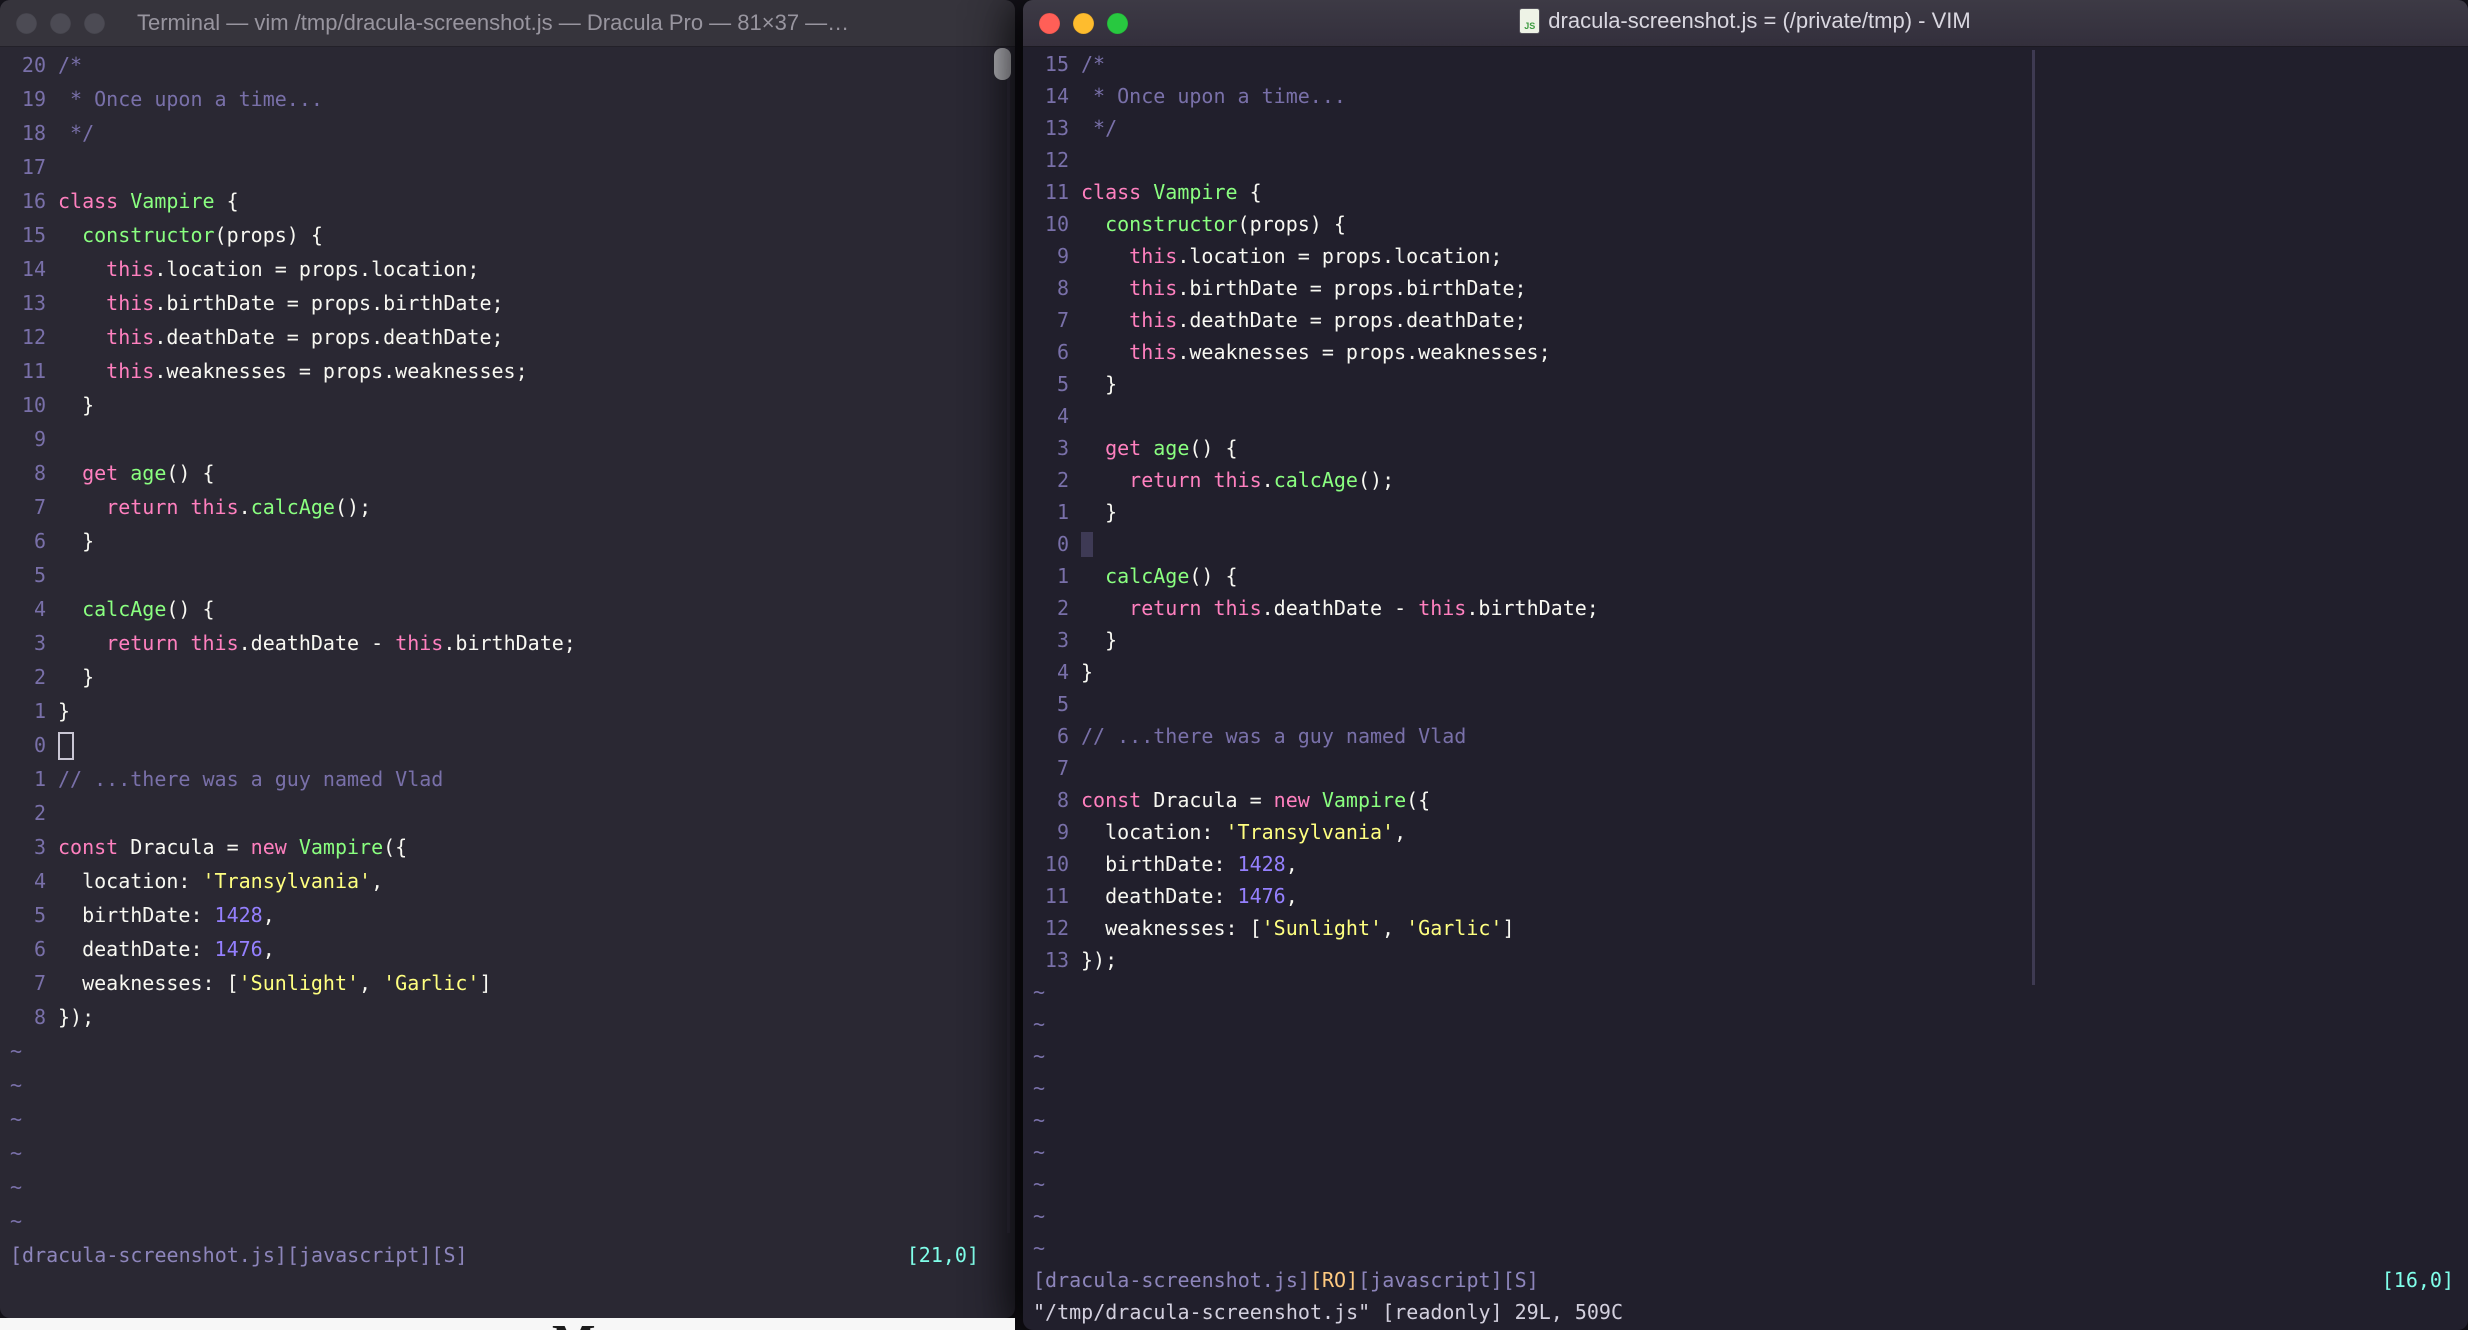 This screenshot has height=1330, width=2468. I want to click on code-line: 7 return this.calcAge();, so click(512, 507).